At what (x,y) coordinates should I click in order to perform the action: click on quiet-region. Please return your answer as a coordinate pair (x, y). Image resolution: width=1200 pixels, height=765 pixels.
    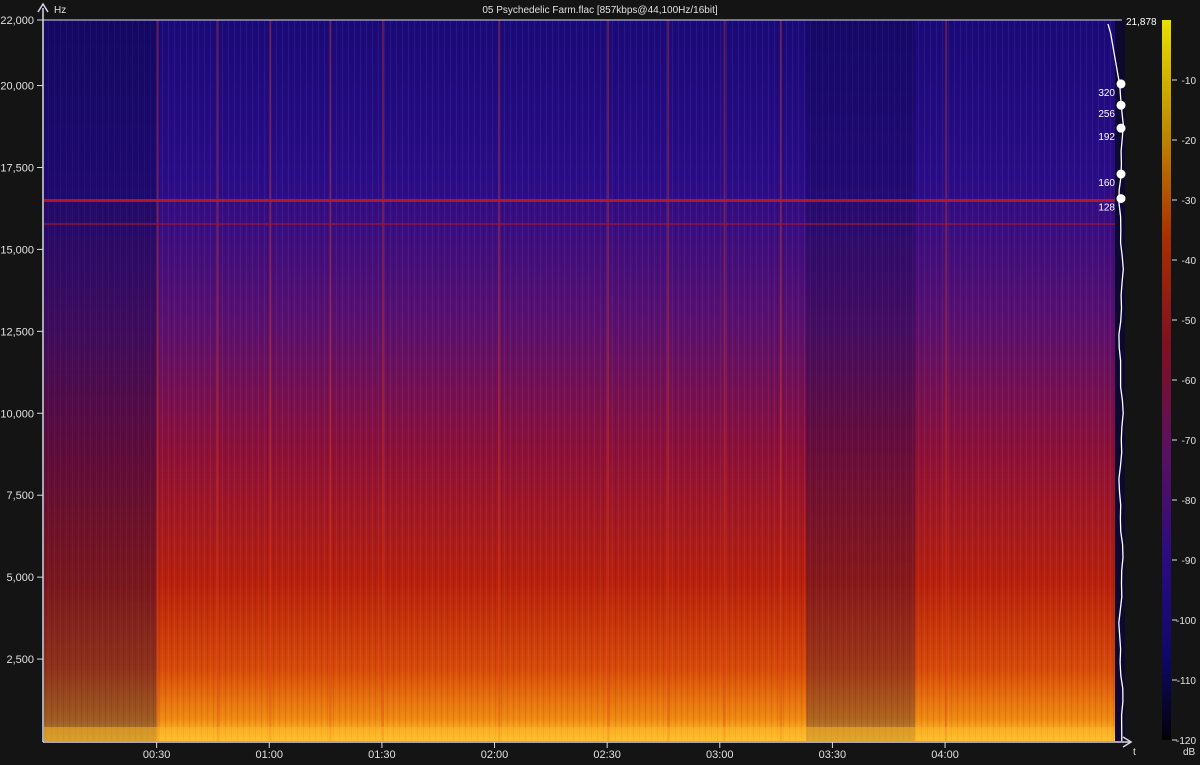
    Looking at the image, I should click on (861, 380).